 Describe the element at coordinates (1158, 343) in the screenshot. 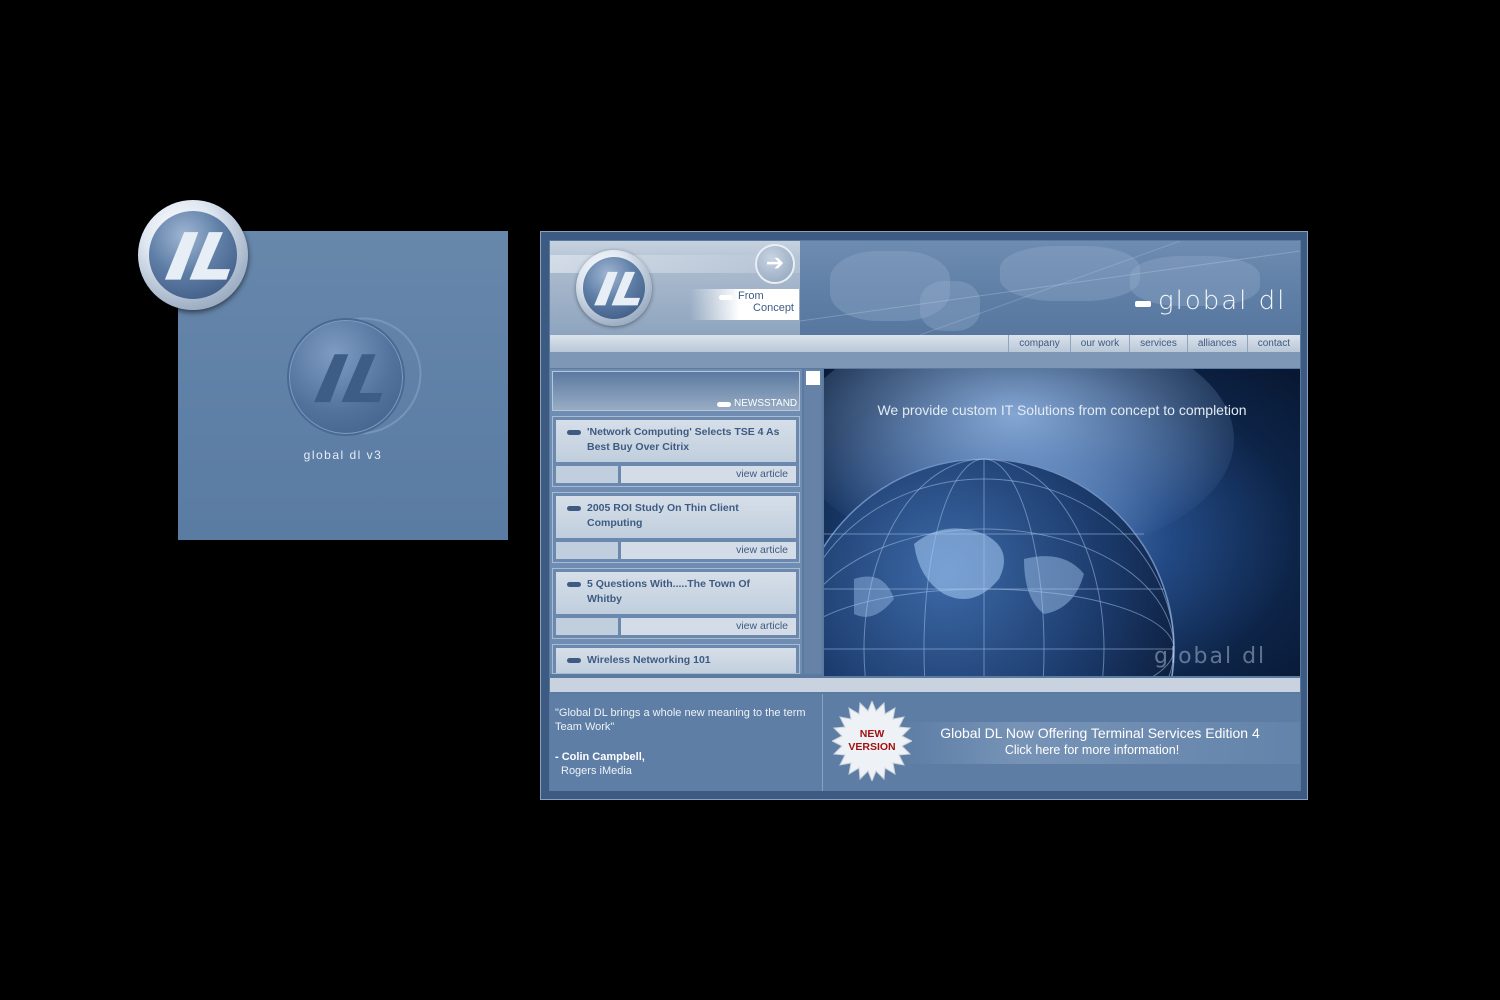

I see `nav-services: services` at that location.